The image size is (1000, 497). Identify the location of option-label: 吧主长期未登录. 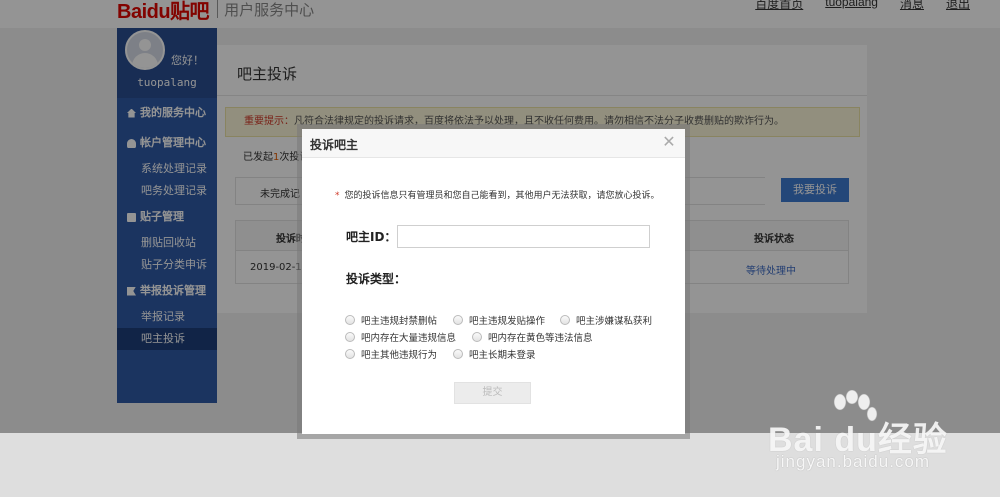
(502, 355).